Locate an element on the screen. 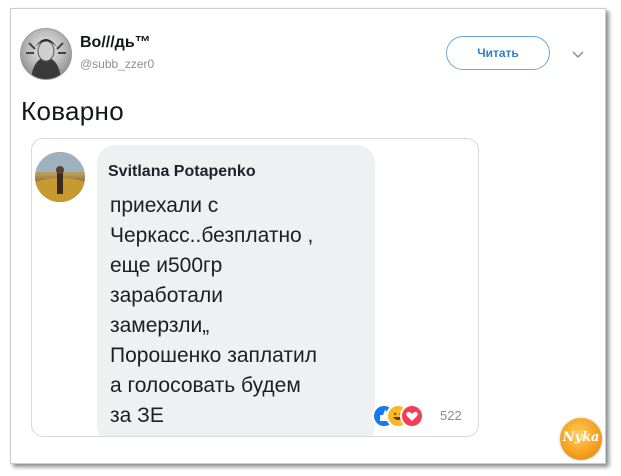 This screenshot has width=621, height=476. comment-line: замерзли„ is located at coordinates (160, 325).